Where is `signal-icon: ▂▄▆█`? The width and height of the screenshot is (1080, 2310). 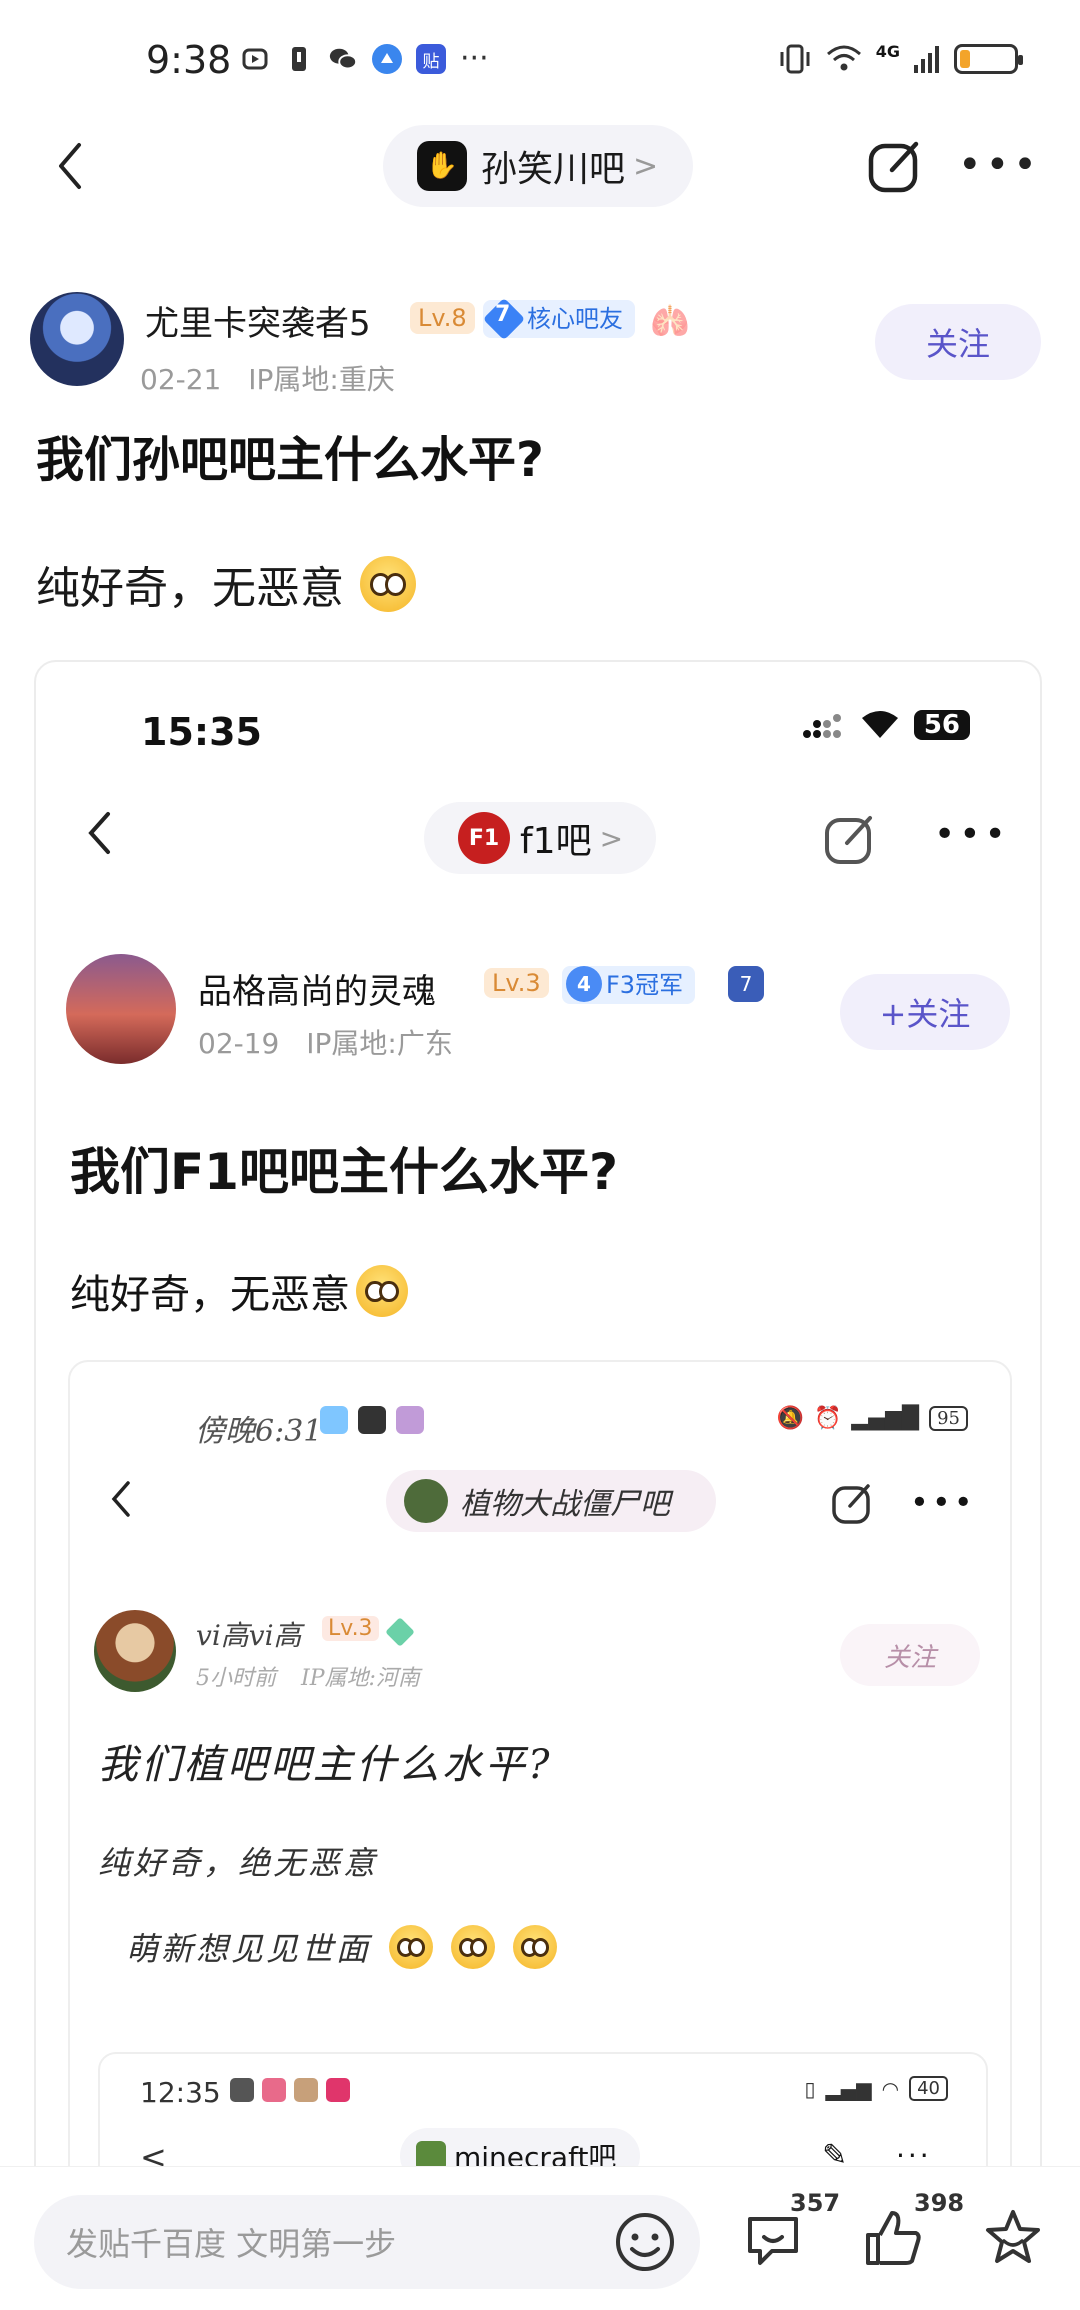 signal-icon: ▂▄▆█ is located at coordinates (885, 1418).